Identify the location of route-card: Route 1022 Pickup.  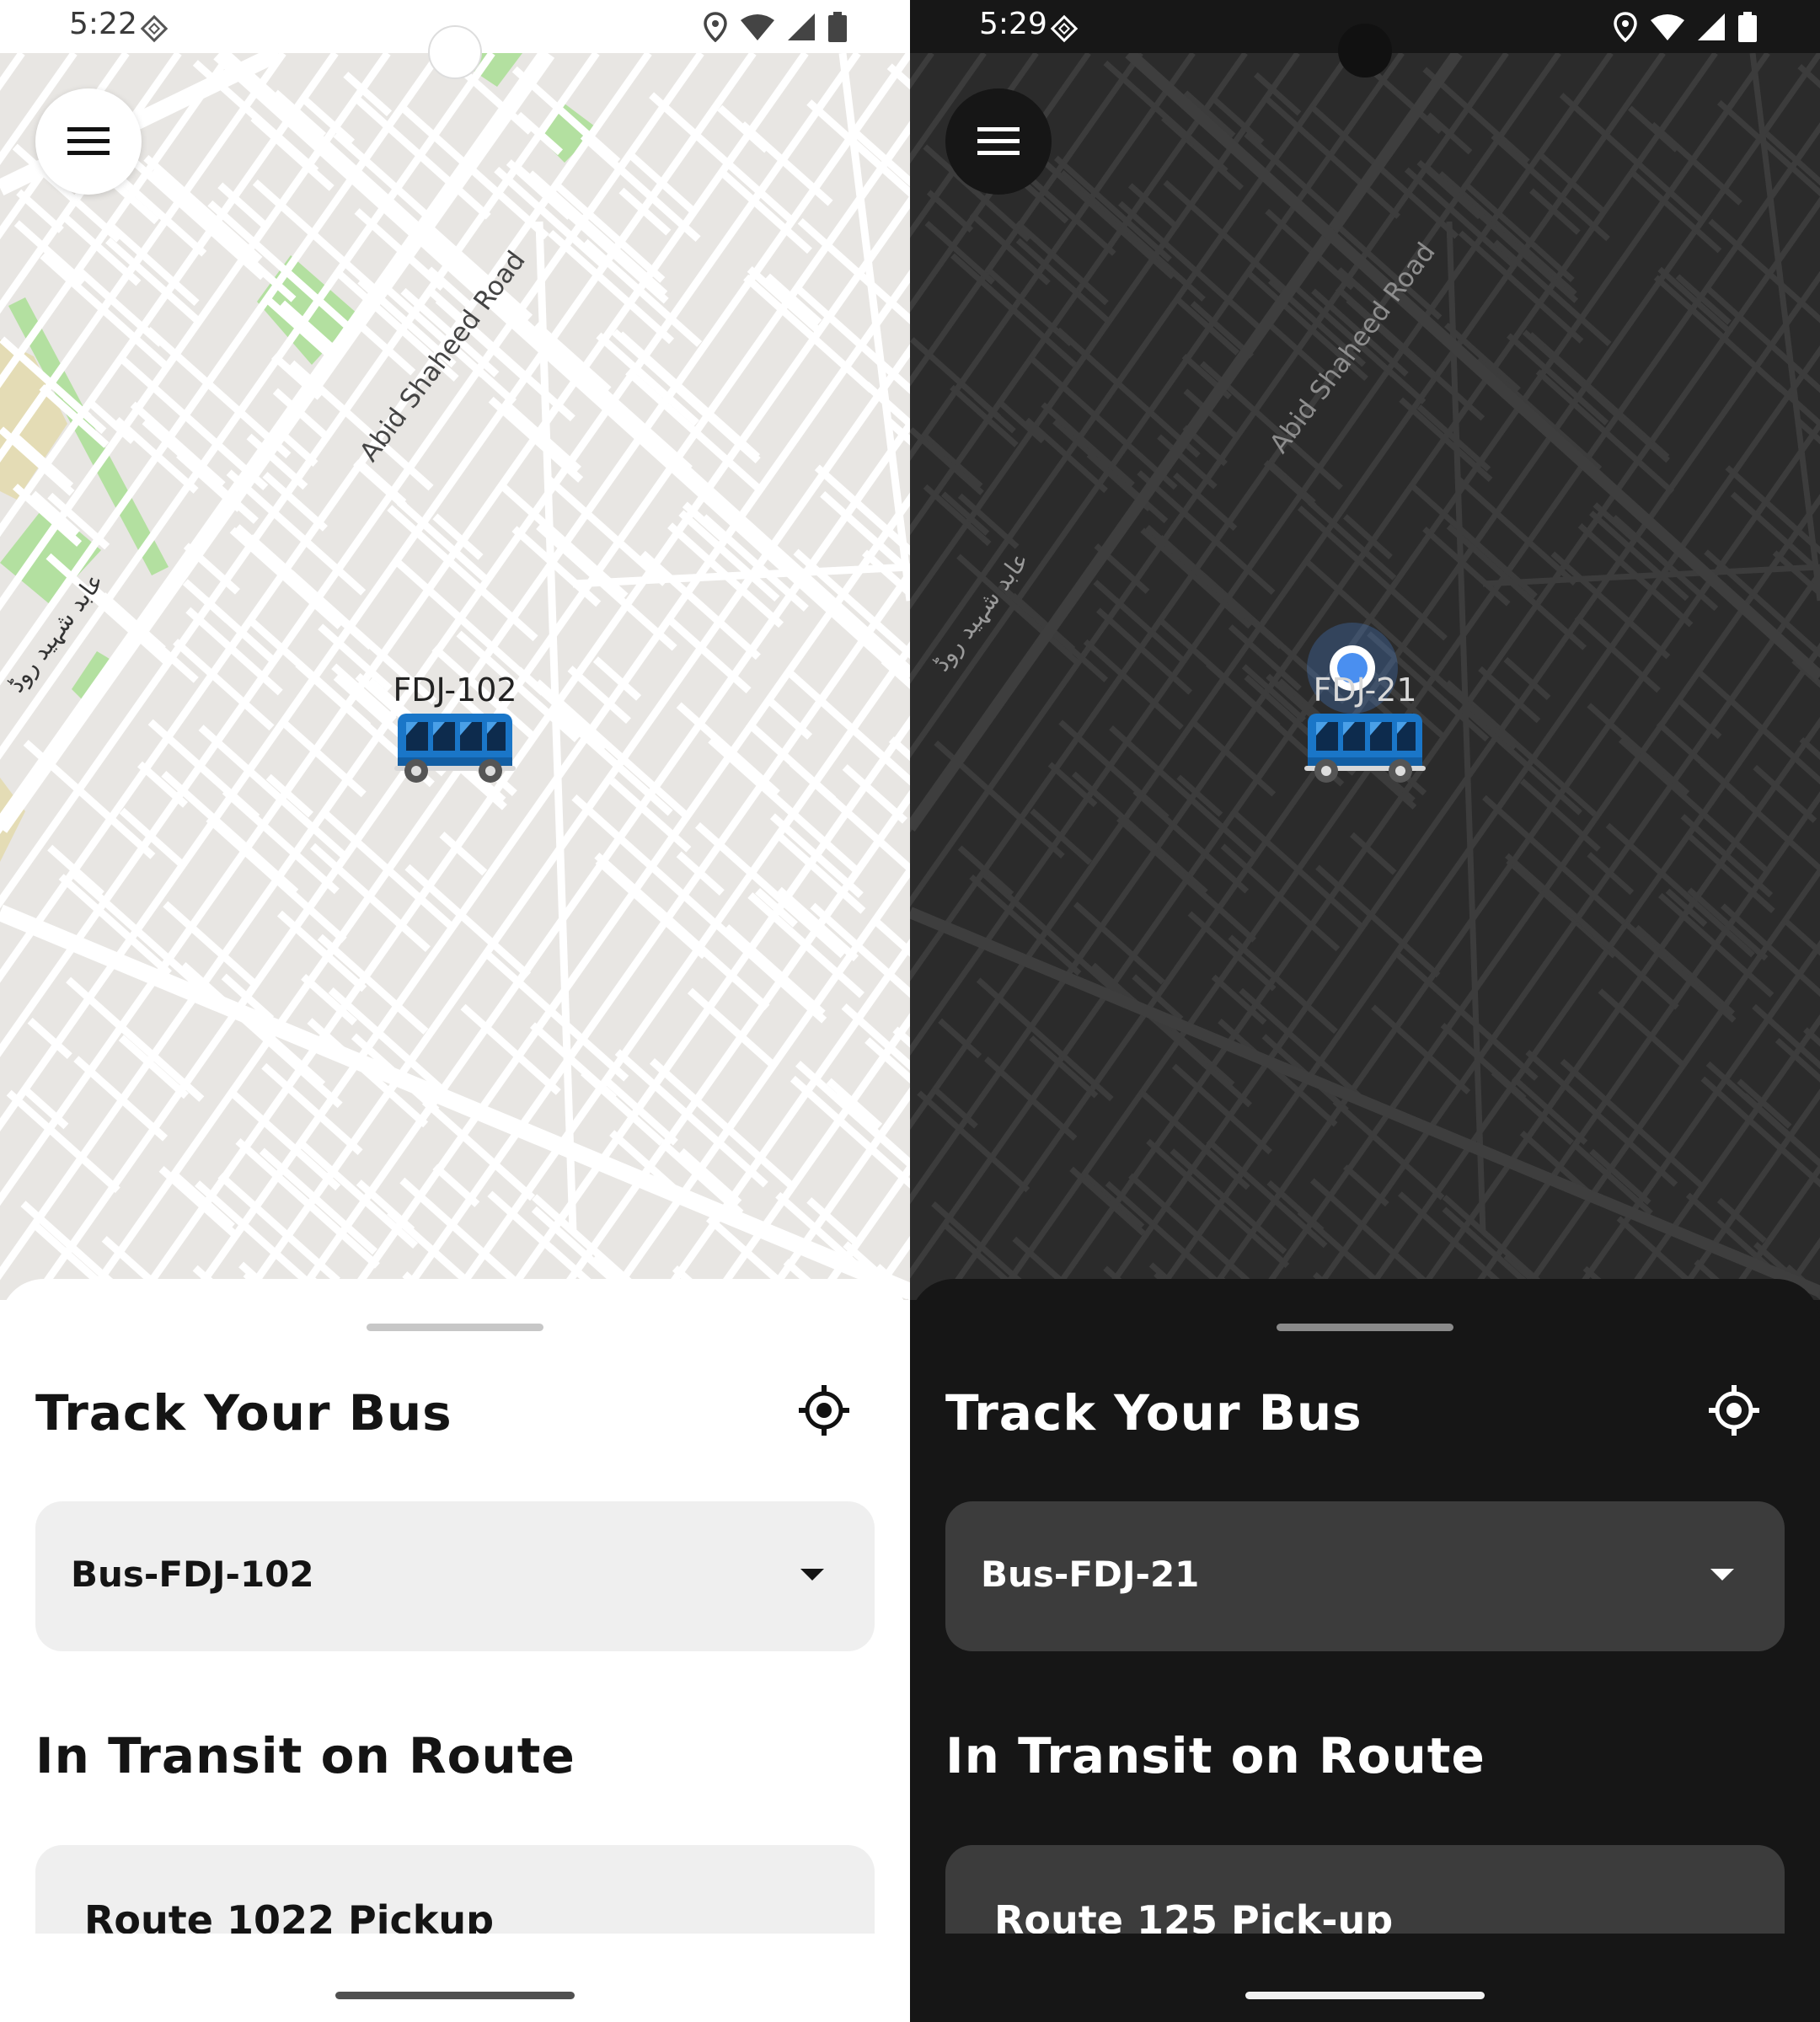
(455, 1889).